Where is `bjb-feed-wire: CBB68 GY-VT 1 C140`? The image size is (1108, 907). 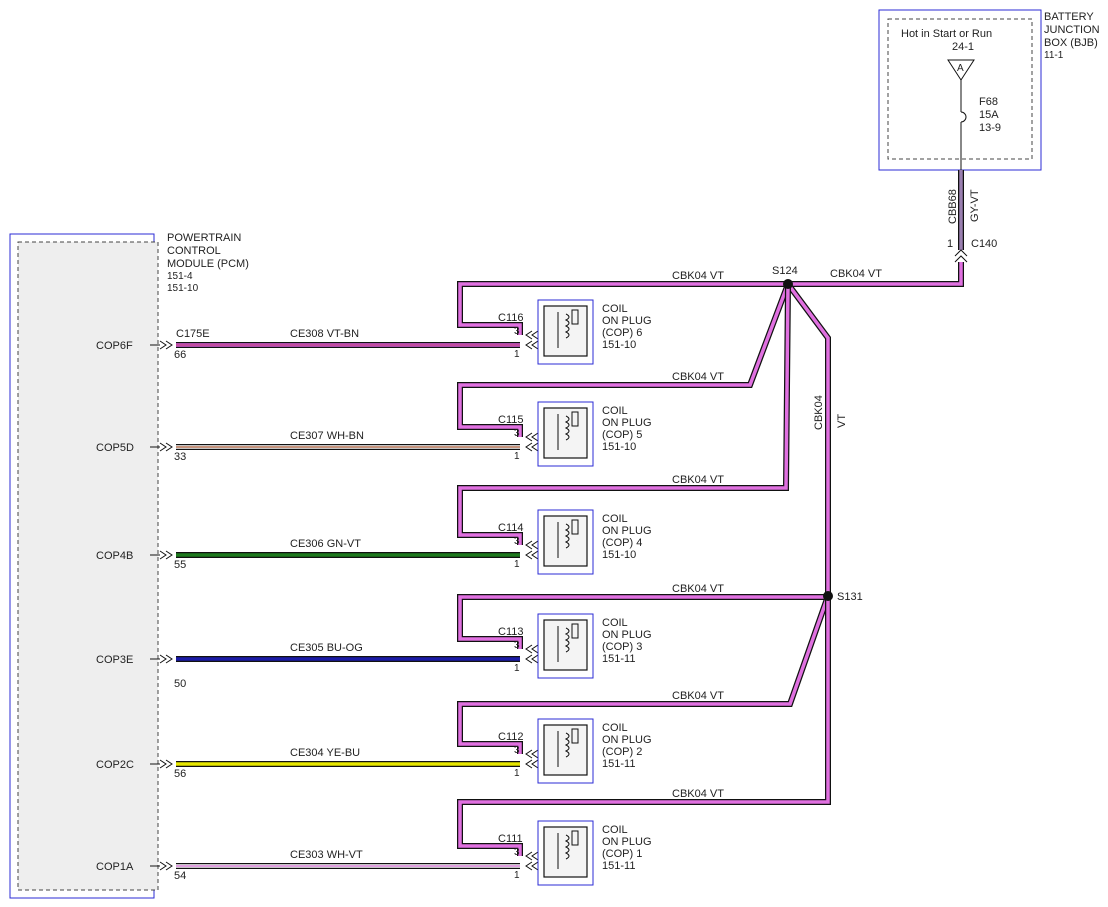
bjb-feed-wire: CBB68 GY-VT 1 C140 is located at coordinates (972, 216).